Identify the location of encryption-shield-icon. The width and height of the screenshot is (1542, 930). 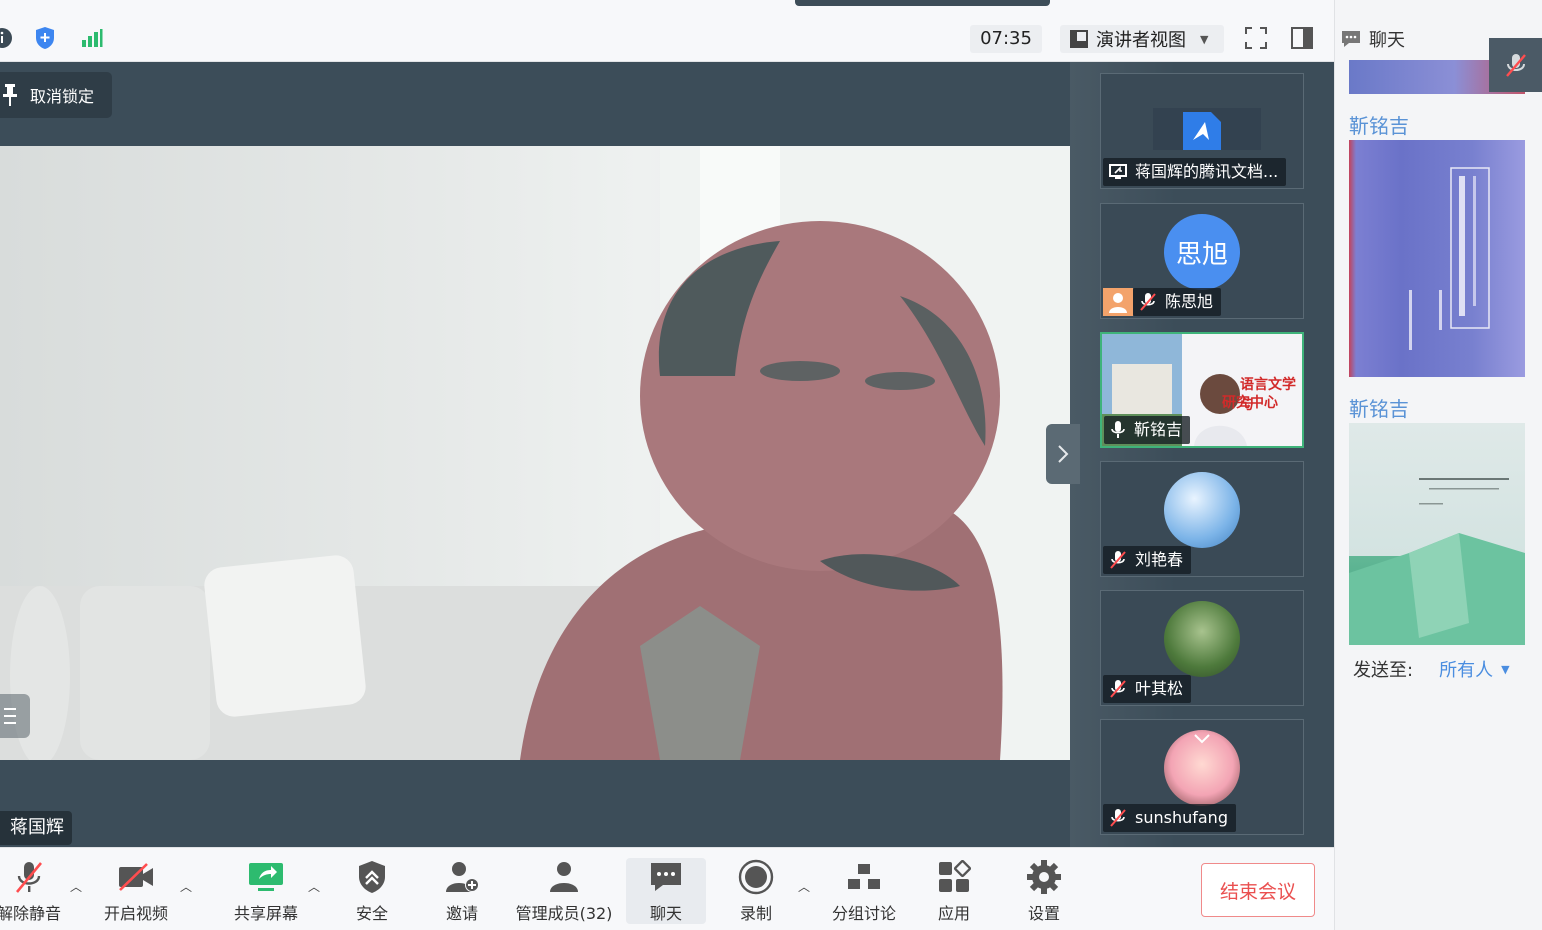
(45, 38).